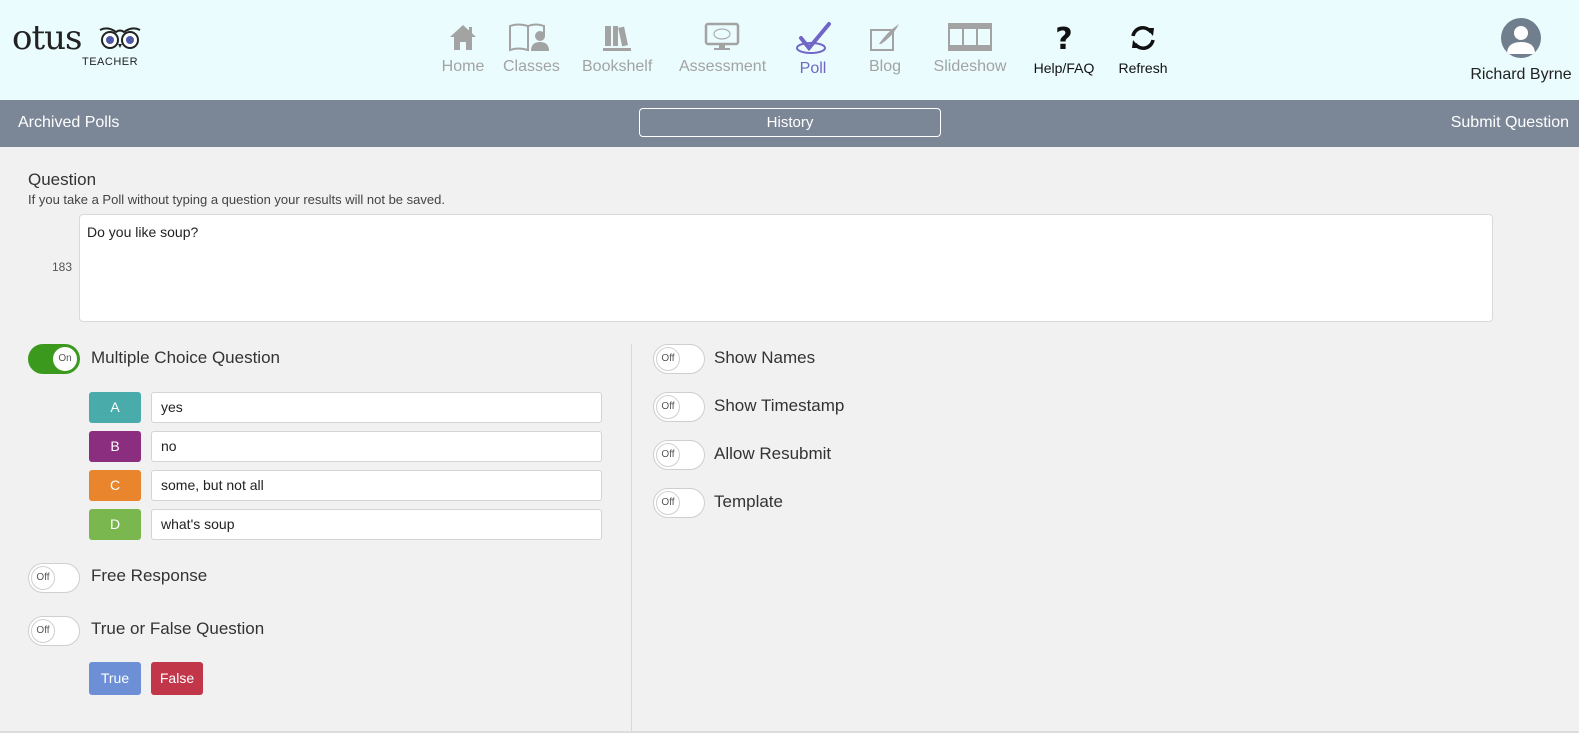  I want to click on avatar, so click(1521, 38).